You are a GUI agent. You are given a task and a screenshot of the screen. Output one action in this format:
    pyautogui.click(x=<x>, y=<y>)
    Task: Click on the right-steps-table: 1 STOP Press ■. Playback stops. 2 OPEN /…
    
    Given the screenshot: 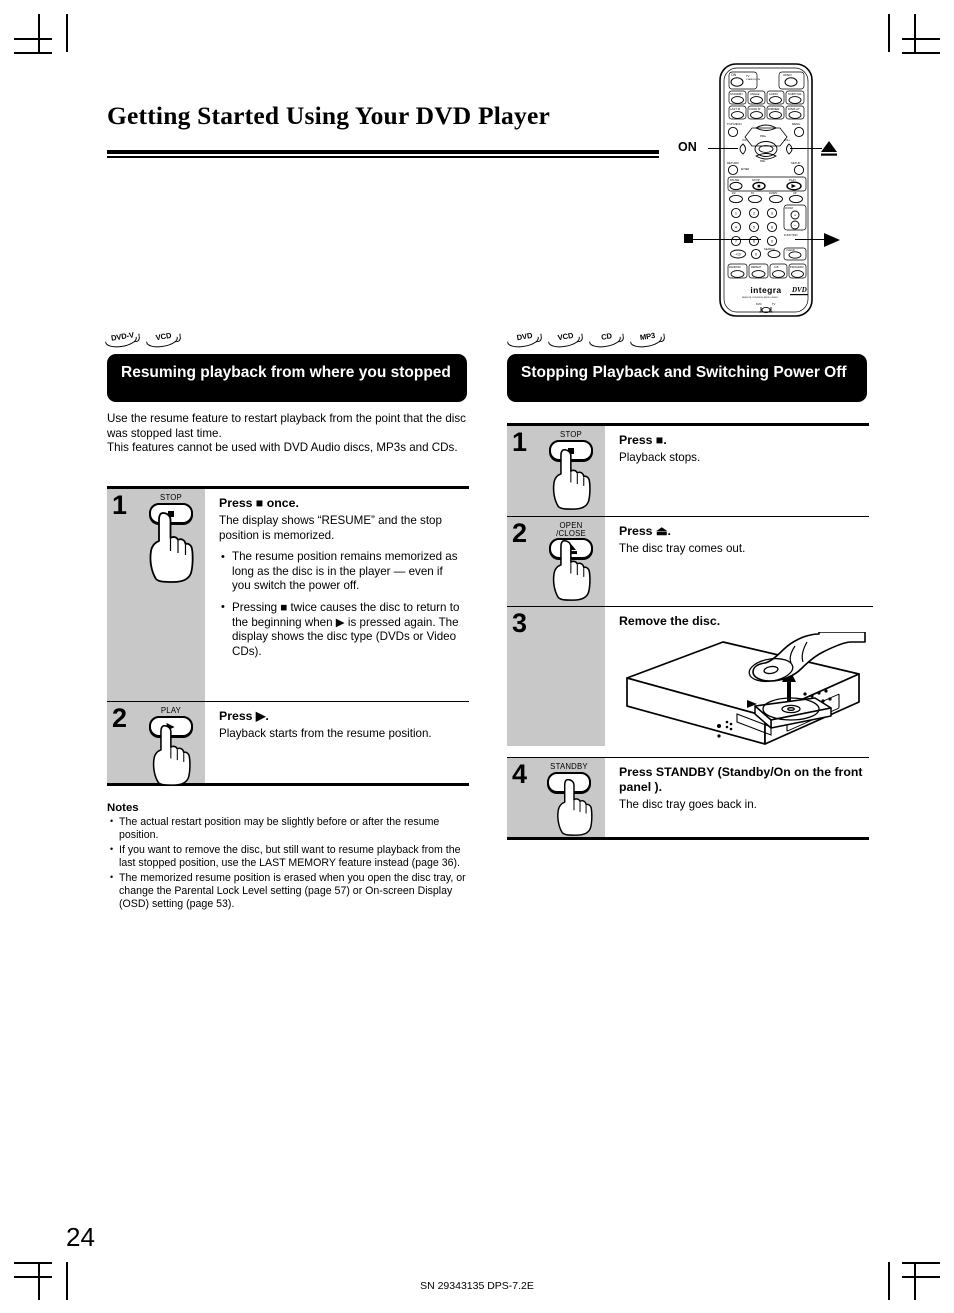 What is the action you would take?
    pyautogui.click(x=690, y=631)
    